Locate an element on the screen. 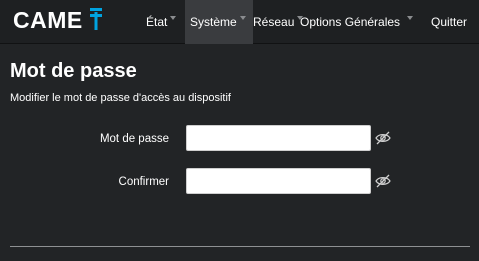 The height and width of the screenshot is (261, 479). brand-name: CAME is located at coordinates (48, 20).